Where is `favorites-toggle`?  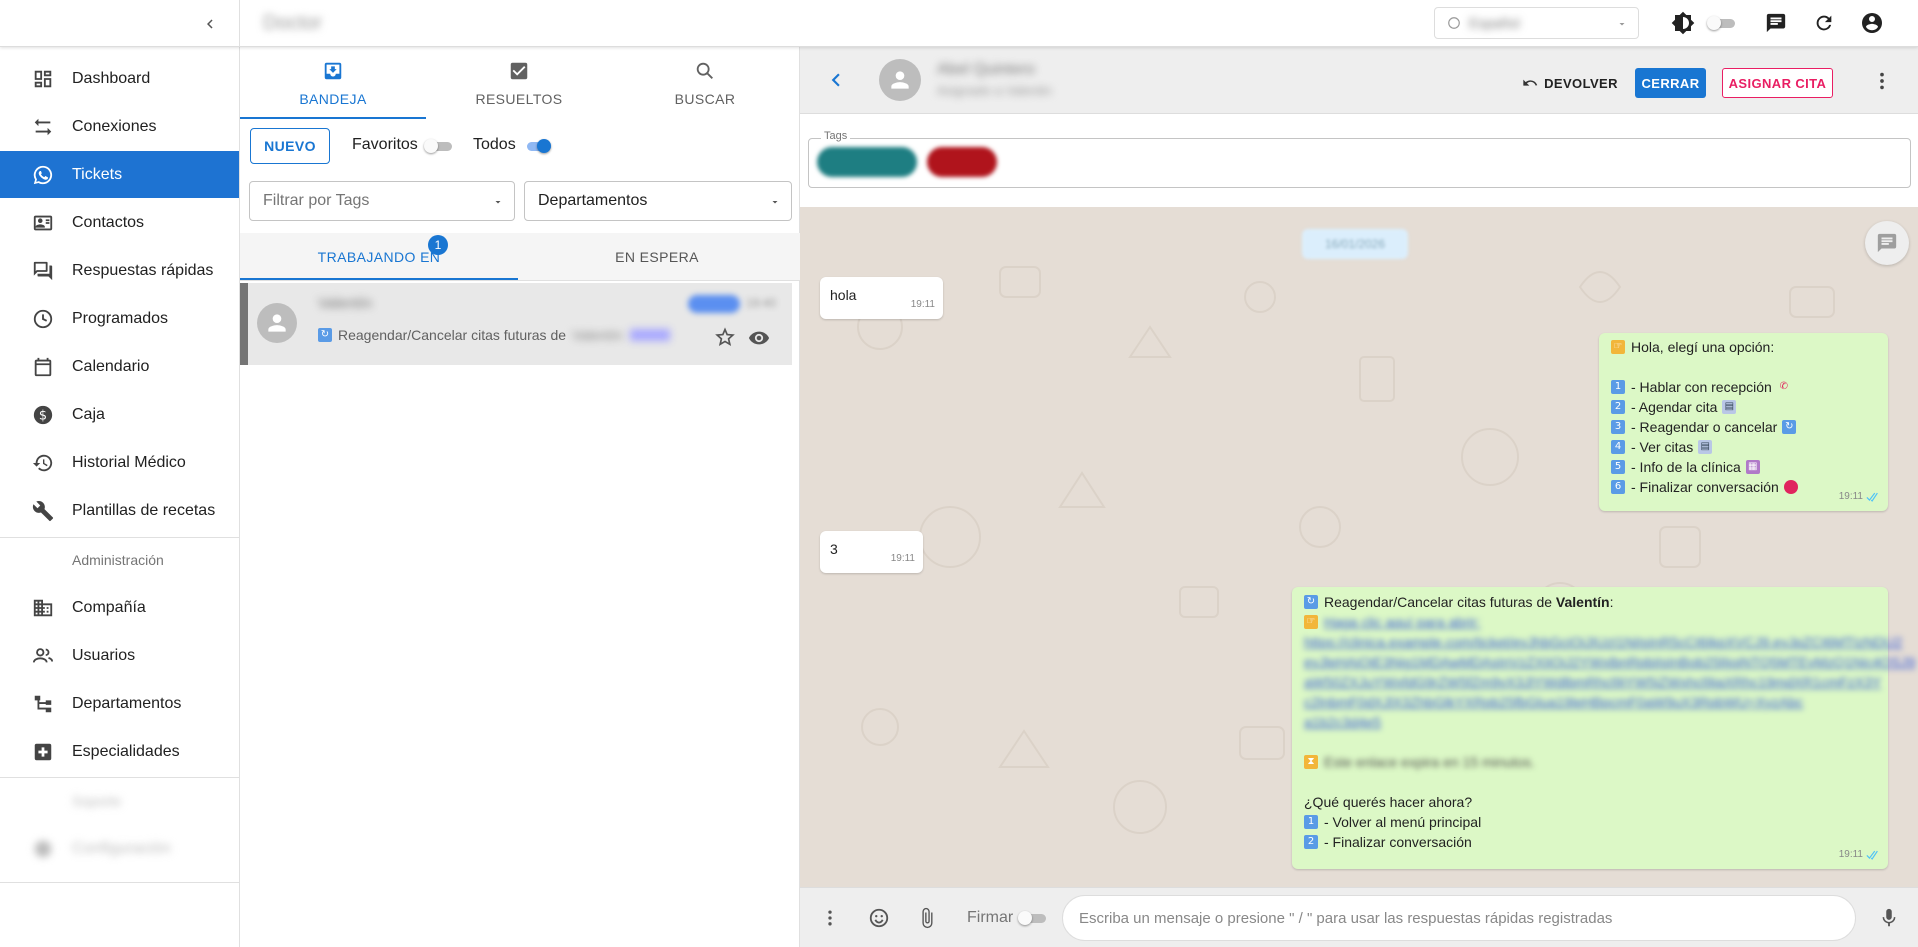 favorites-toggle is located at coordinates (439, 146).